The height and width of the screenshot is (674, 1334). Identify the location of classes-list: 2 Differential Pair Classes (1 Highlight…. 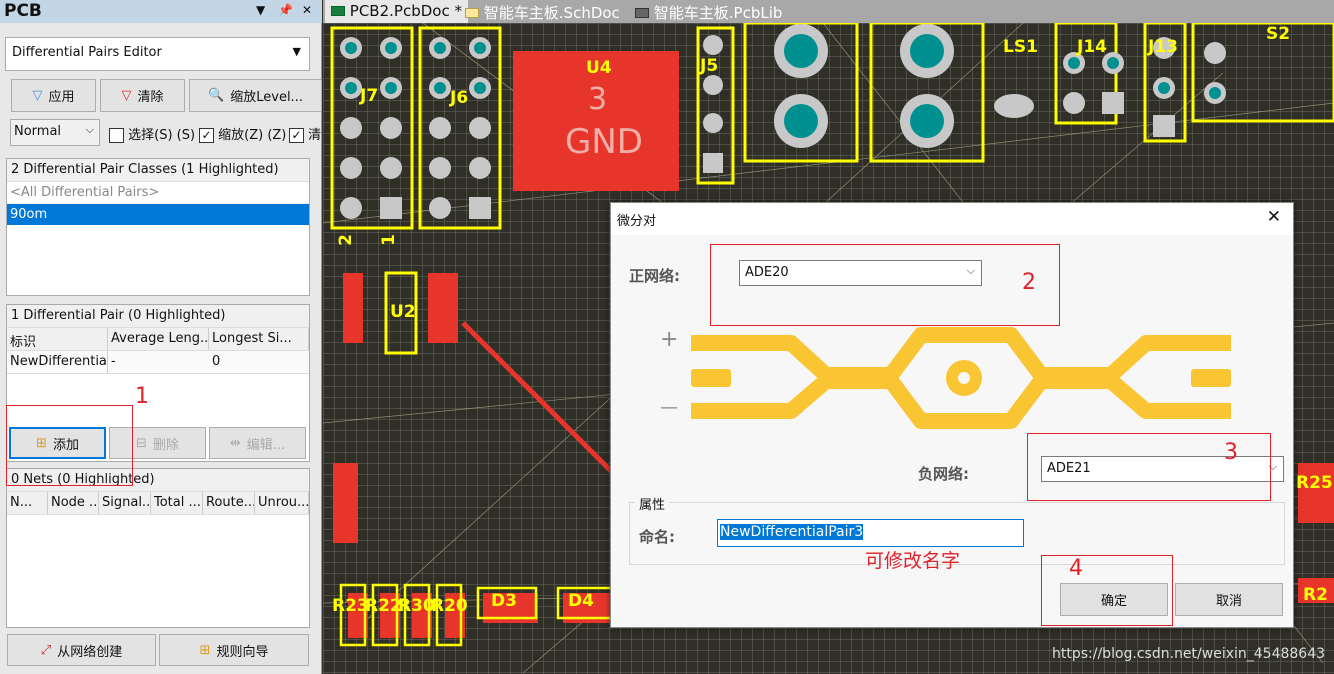
(158, 227).